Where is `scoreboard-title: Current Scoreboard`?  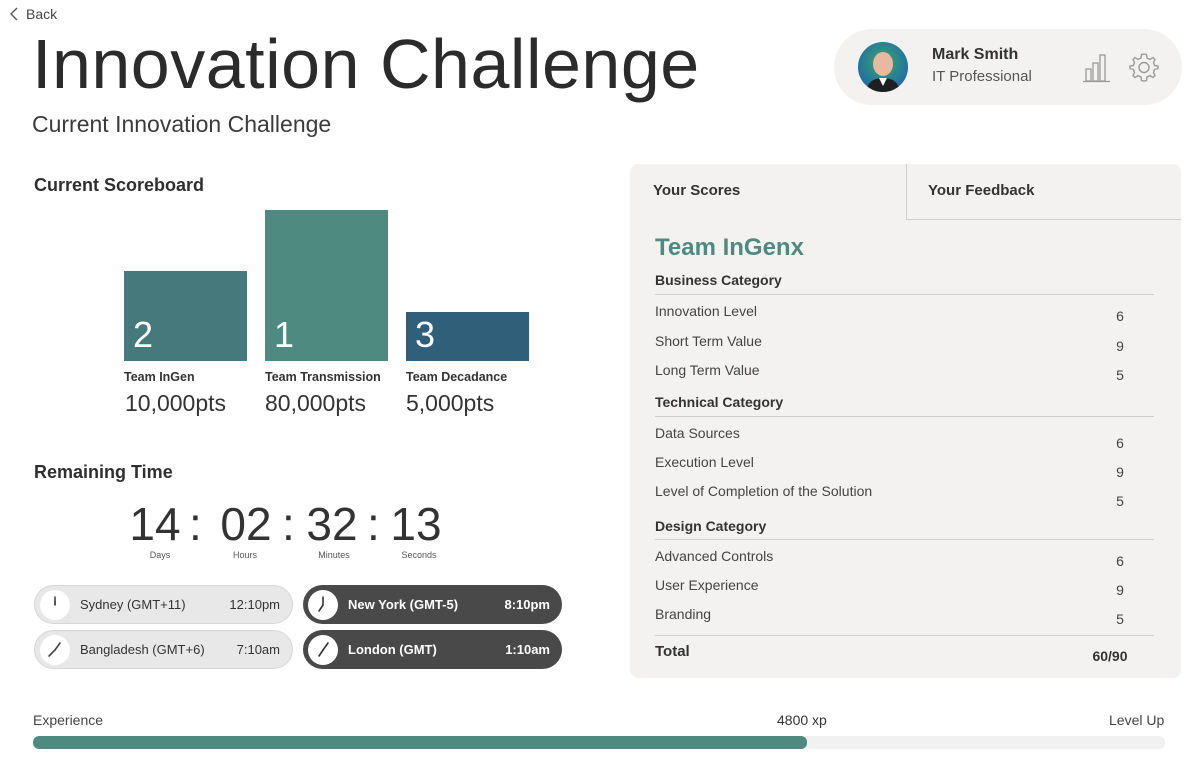 scoreboard-title: Current Scoreboard is located at coordinates (119, 185).